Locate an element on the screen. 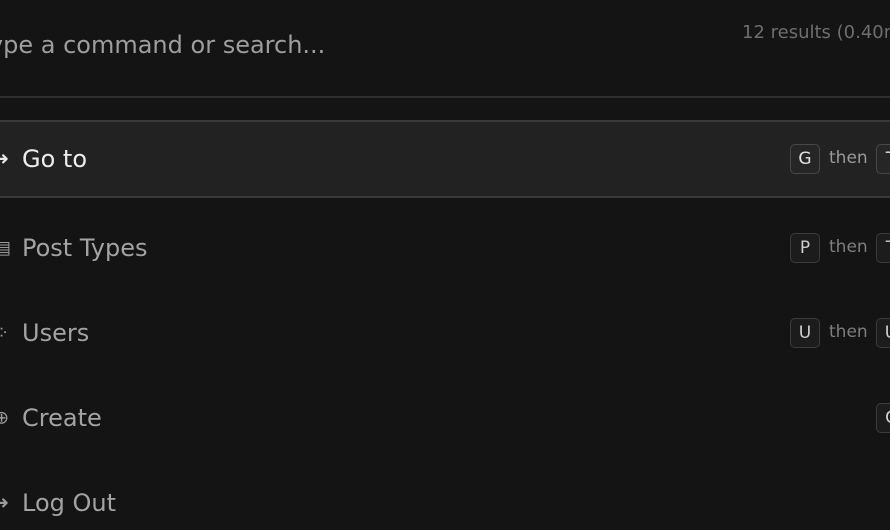  logout-icon: ➜ is located at coordinates (5, 502).